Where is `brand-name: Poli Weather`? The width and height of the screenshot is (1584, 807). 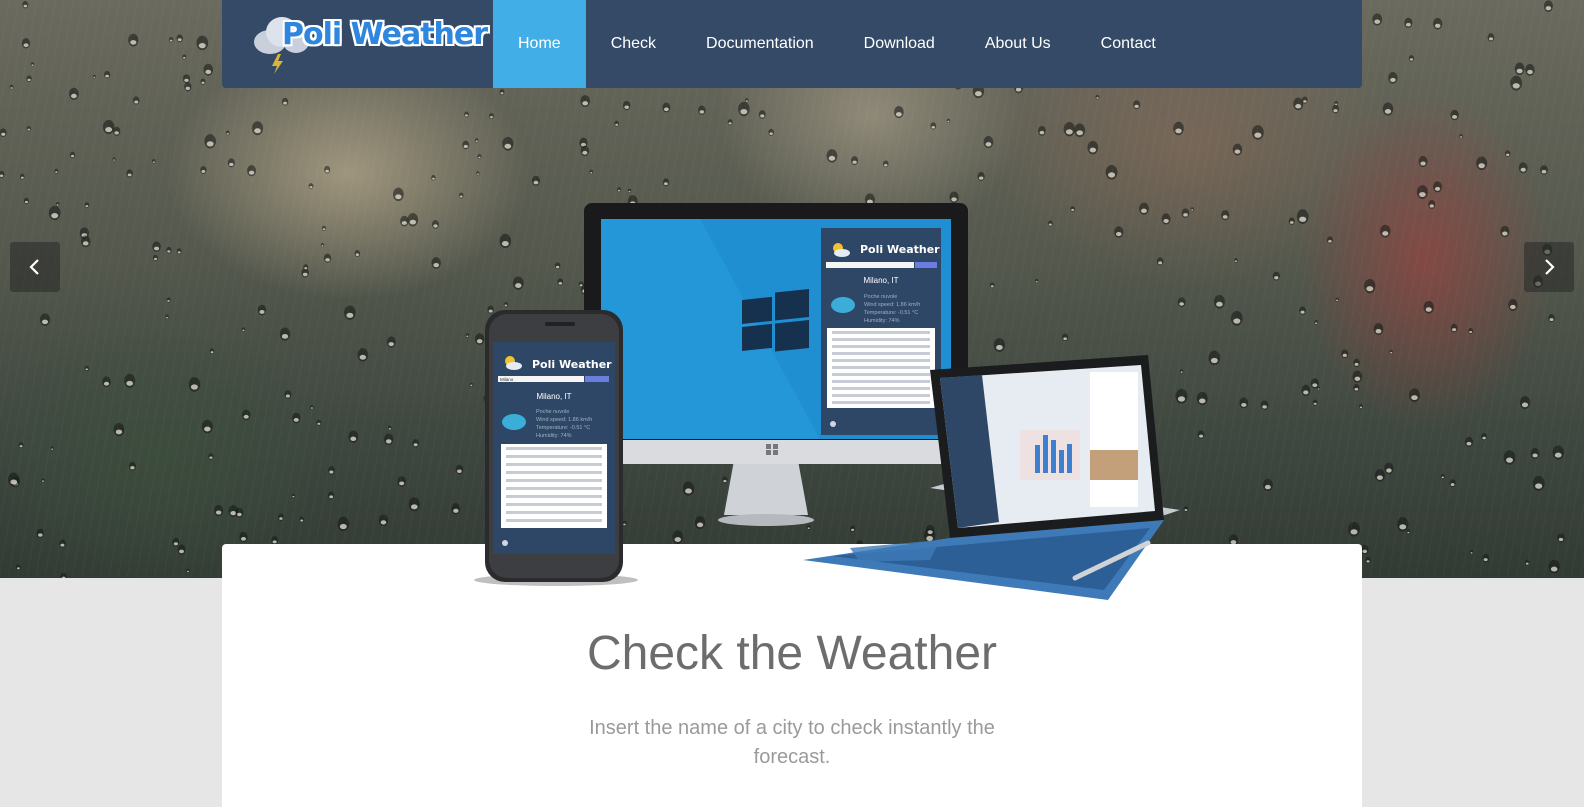
brand-name: Poli Weather is located at coordinates (385, 34).